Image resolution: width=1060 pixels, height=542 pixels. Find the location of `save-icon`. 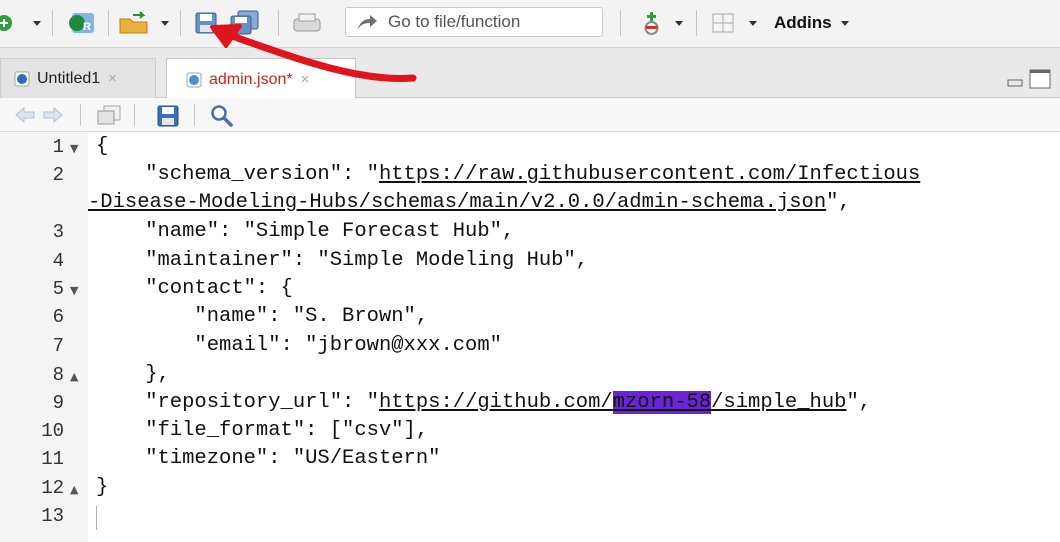

save-icon is located at coordinates (206, 23).